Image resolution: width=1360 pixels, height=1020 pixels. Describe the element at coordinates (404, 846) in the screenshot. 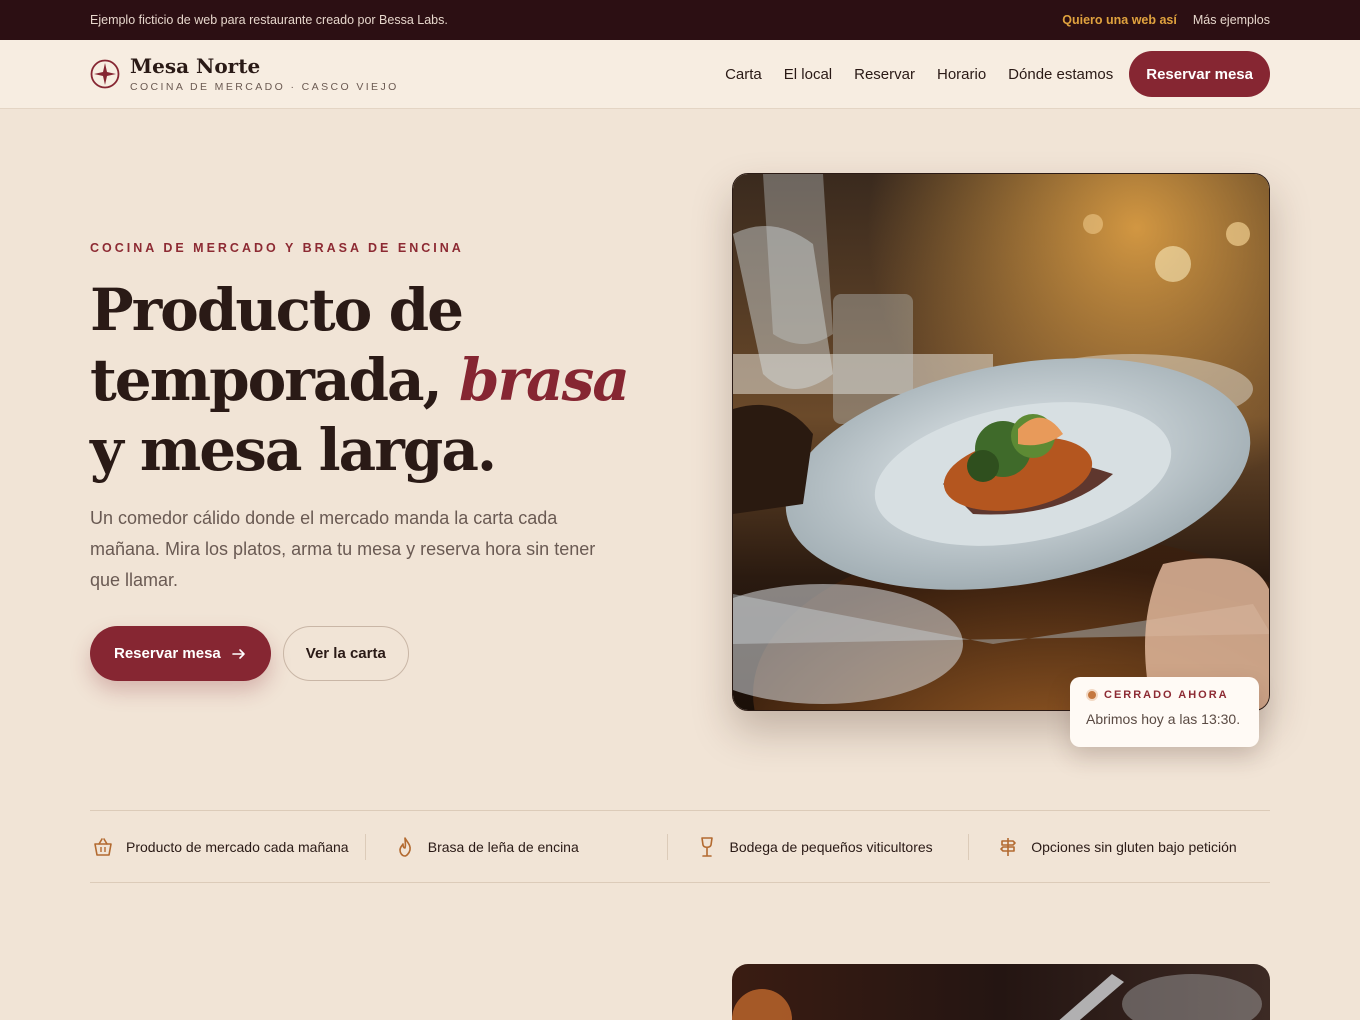

I see `flame-icon` at that location.